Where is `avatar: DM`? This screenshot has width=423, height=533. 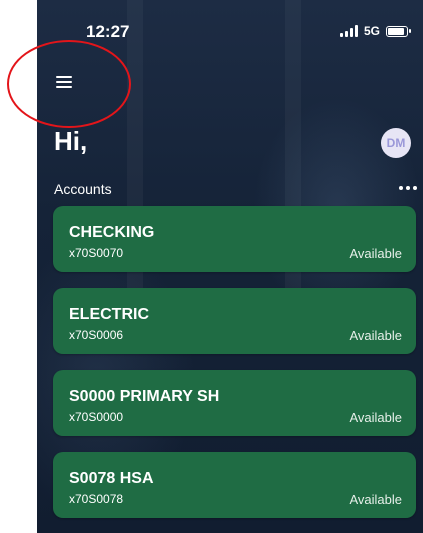
avatar: DM is located at coordinates (396, 143).